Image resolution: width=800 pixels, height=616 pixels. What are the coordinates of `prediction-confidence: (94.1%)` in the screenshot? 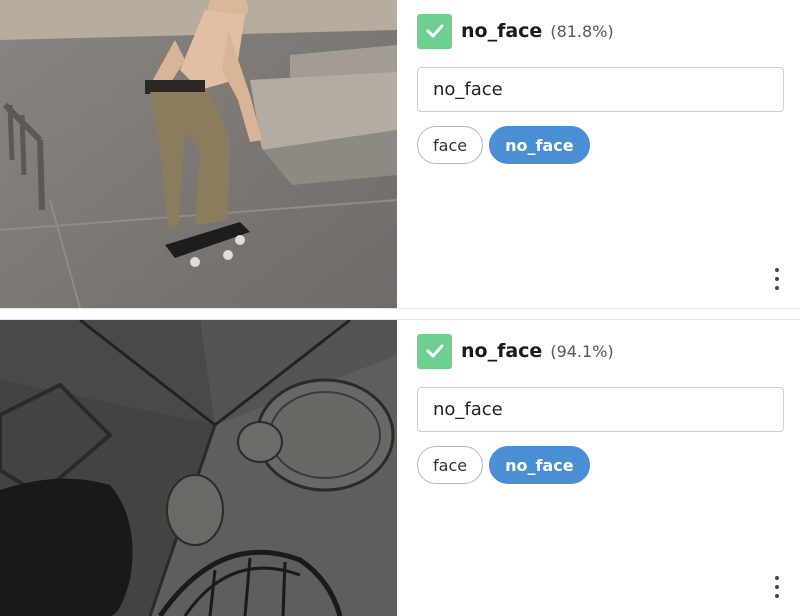 It's located at (582, 351).